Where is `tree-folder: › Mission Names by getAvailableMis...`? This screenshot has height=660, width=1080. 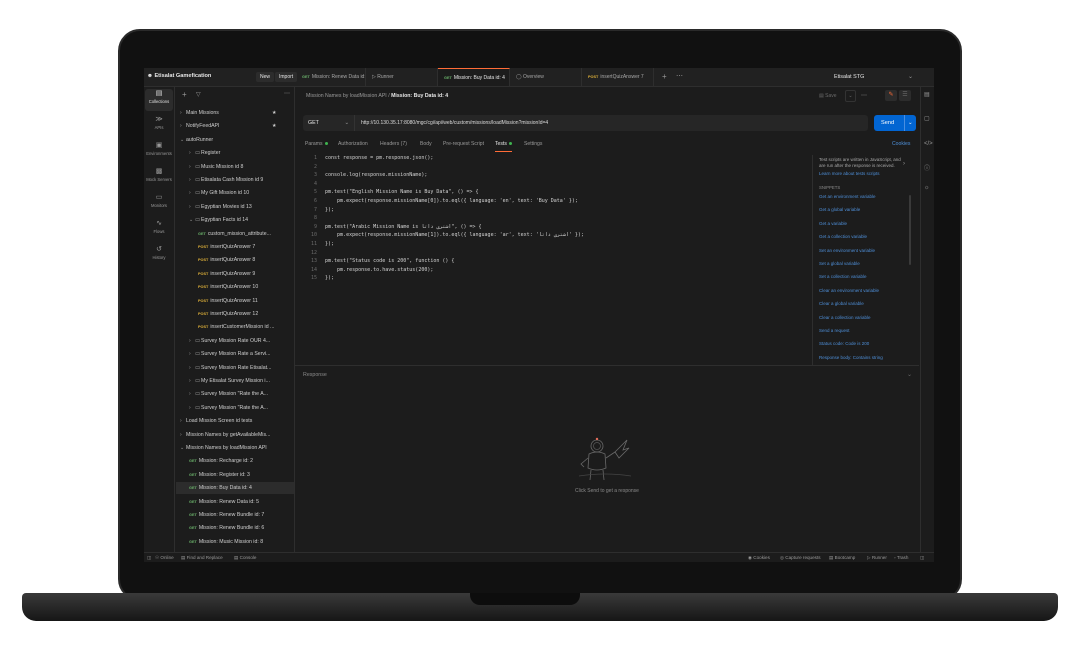
tree-folder: › Mission Names by getAvailableMis... is located at coordinates (235, 435).